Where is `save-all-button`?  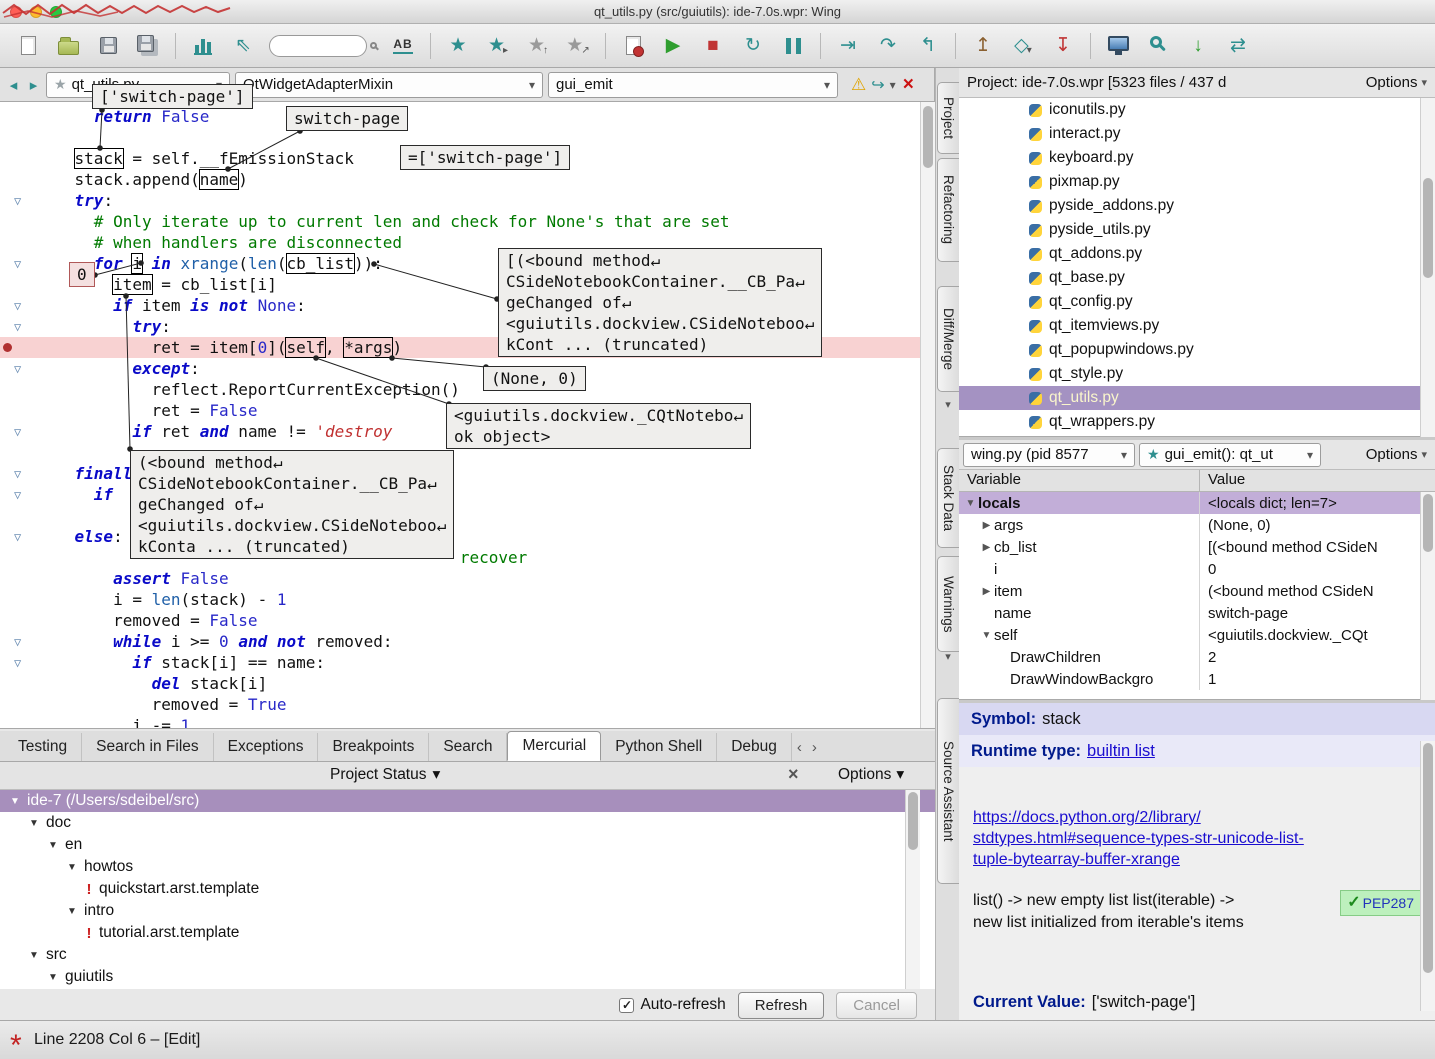
save-all-button is located at coordinates (148, 46).